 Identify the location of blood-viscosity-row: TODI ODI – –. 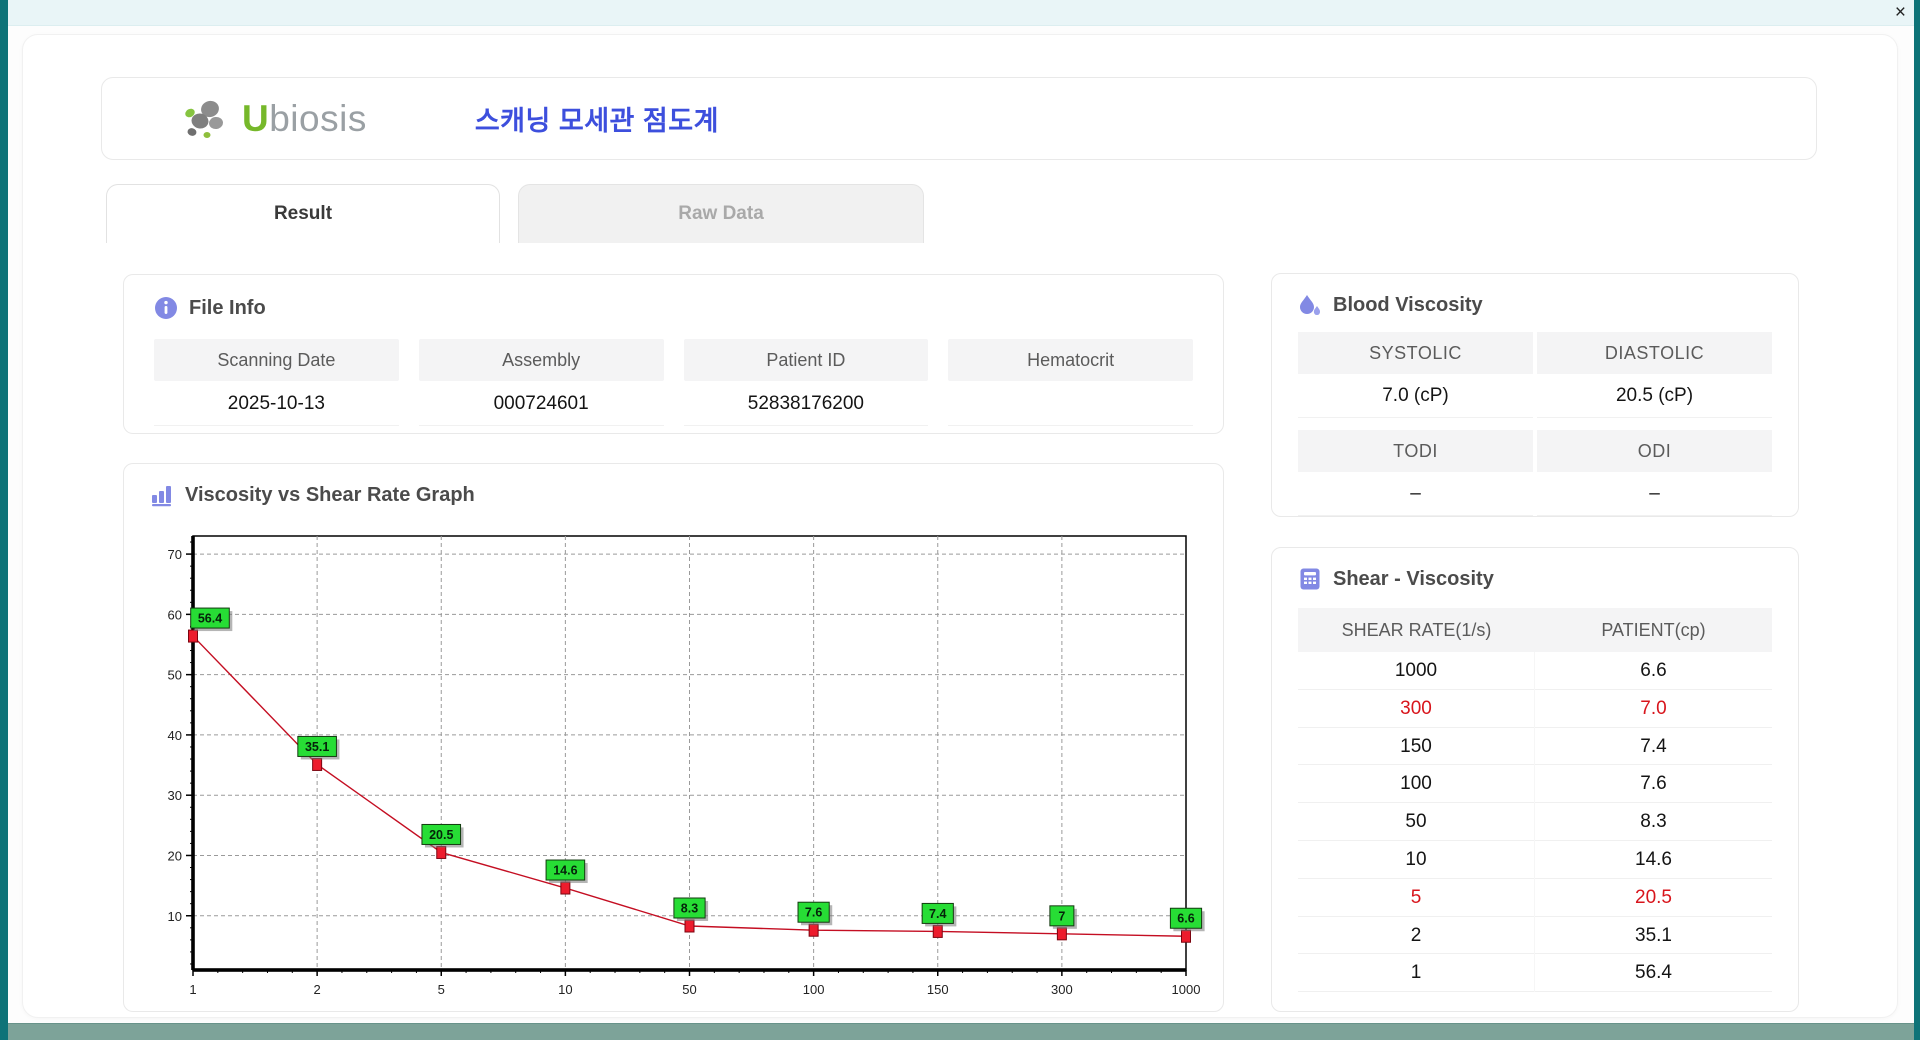
(1535, 473).